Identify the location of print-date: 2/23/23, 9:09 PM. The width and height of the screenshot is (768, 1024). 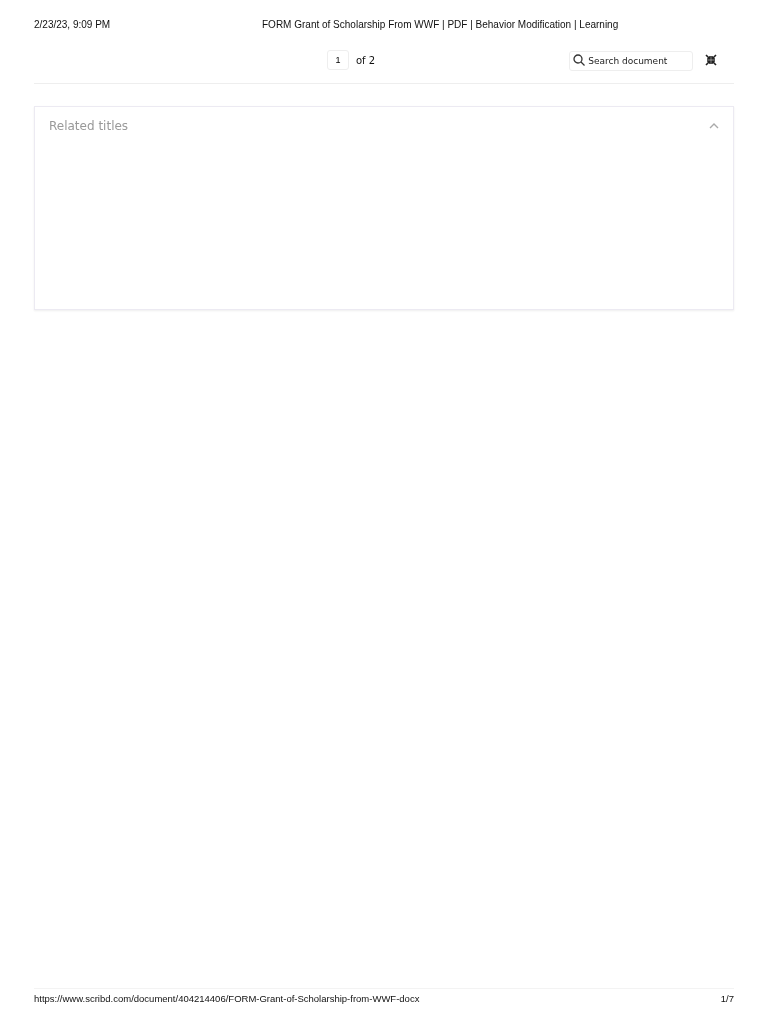
(73, 24).